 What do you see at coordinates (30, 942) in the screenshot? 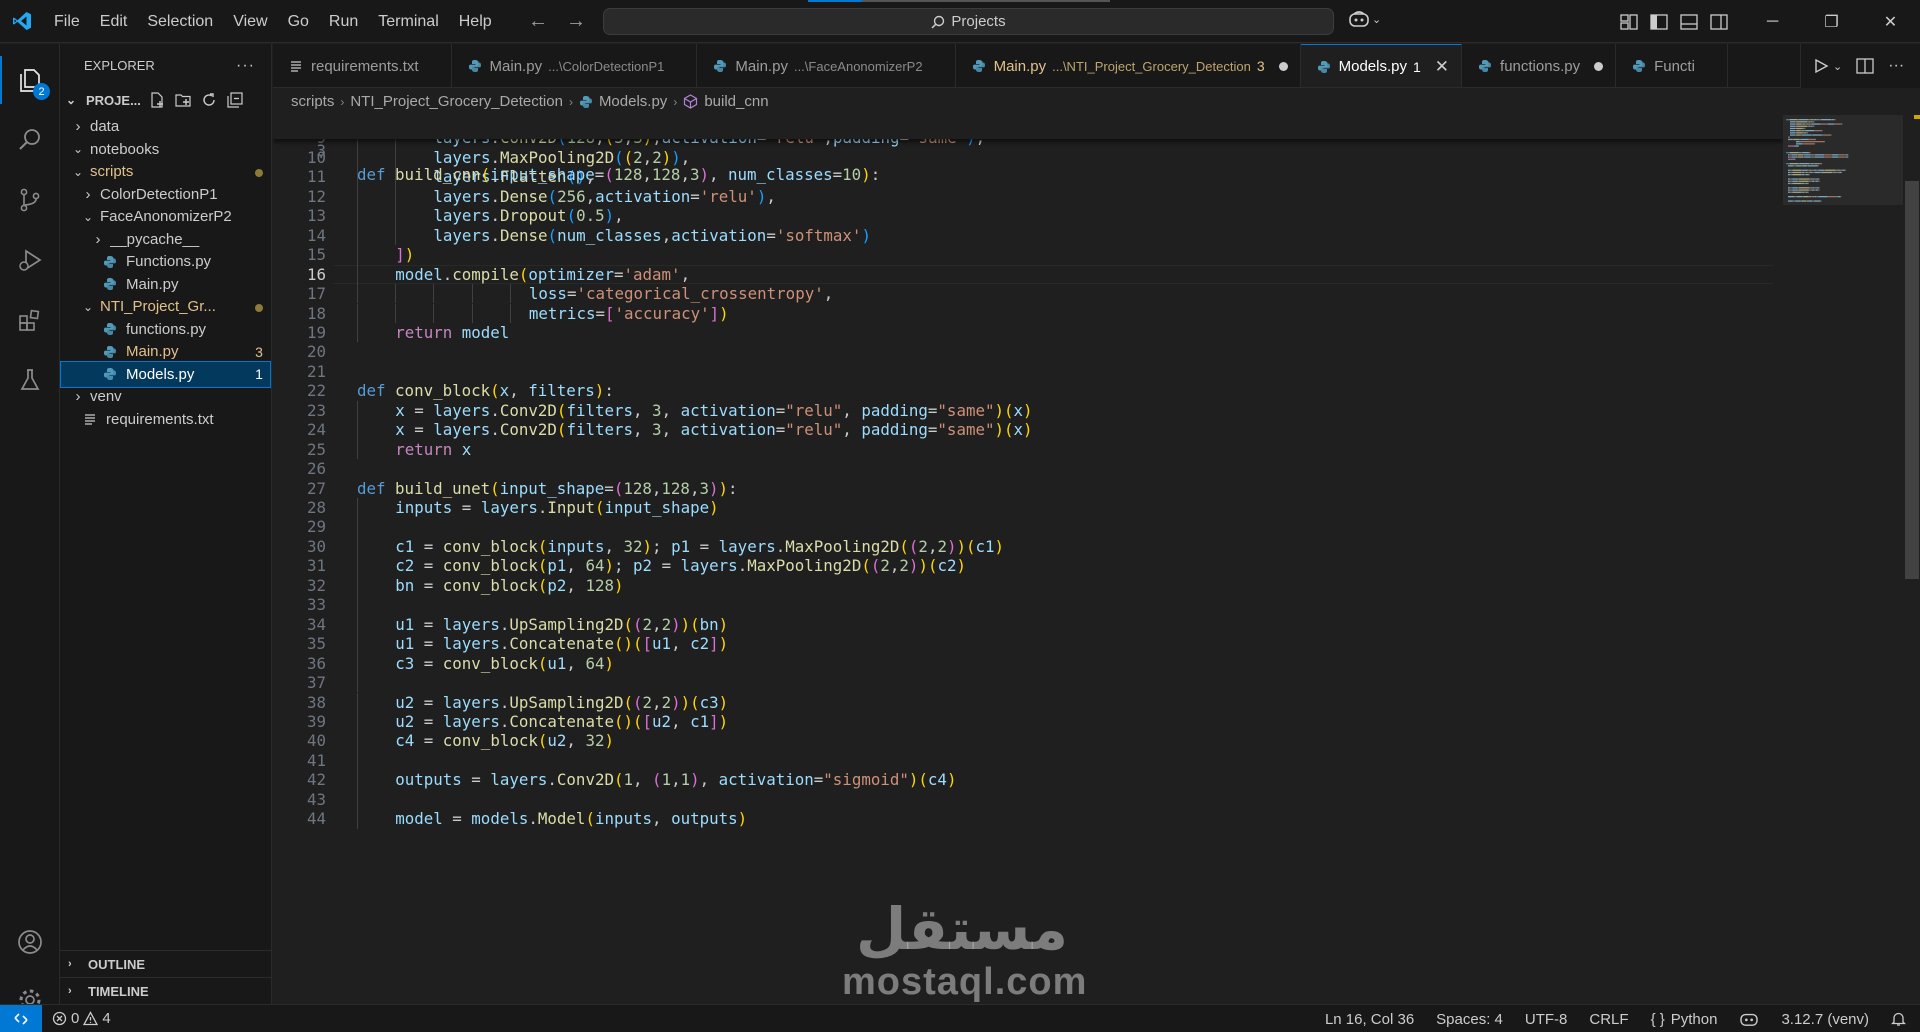
I see `accounts-icon` at bounding box center [30, 942].